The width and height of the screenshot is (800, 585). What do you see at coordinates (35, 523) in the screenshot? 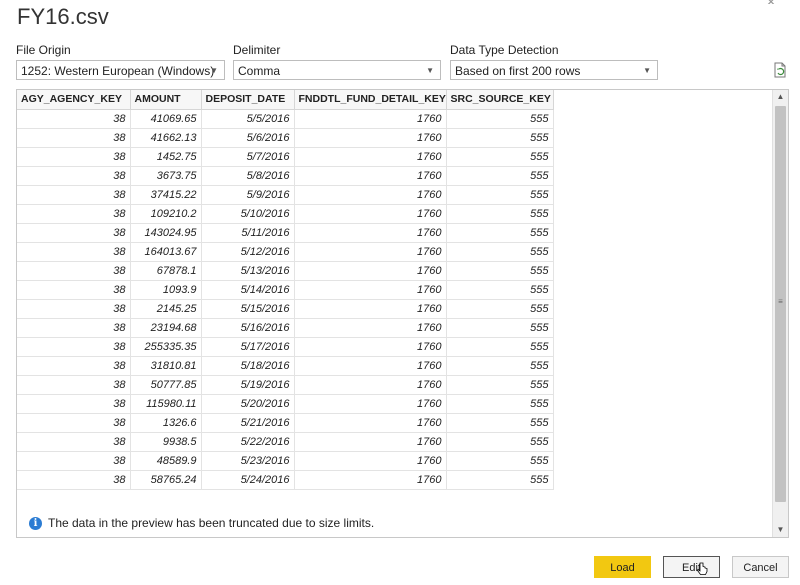
I see `info-icon: i` at bounding box center [35, 523].